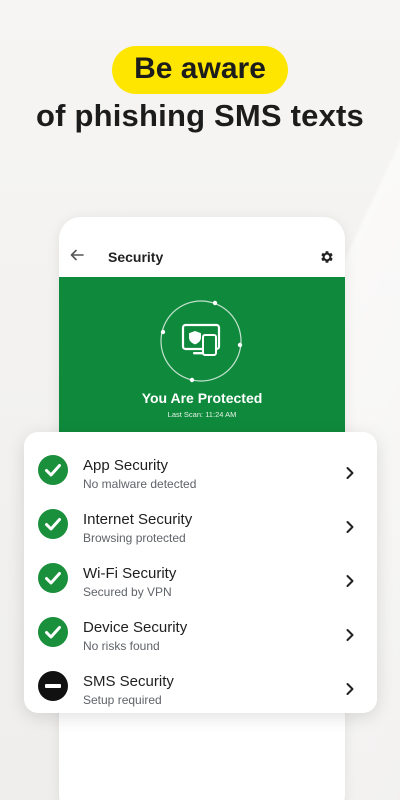 The height and width of the screenshot is (800, 400). I want to click on list-item-wifi-security: Wi-Fi Security Secured by VPN, so click(200, 575).